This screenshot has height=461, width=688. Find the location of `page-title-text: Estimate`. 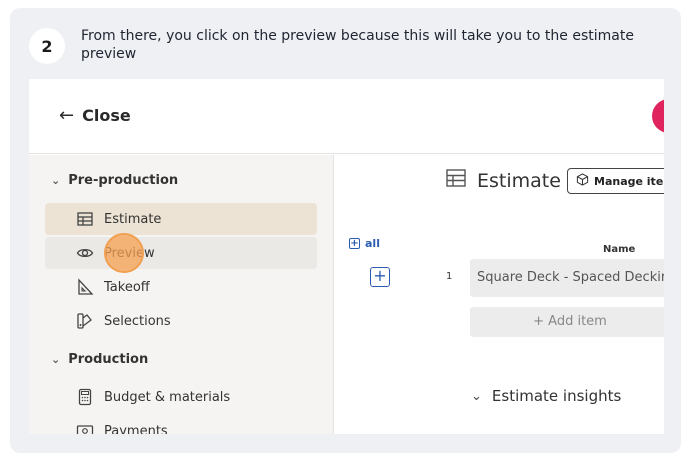

page-title-text: Estimate is located at coordinates (519, 180).